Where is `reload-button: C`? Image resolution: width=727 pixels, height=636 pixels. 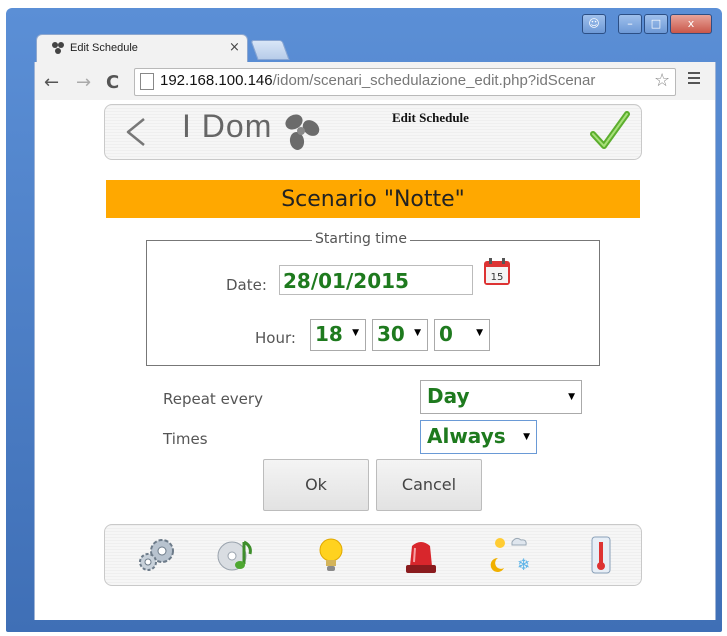 reload-button: C is located at coordinates (112, 82).